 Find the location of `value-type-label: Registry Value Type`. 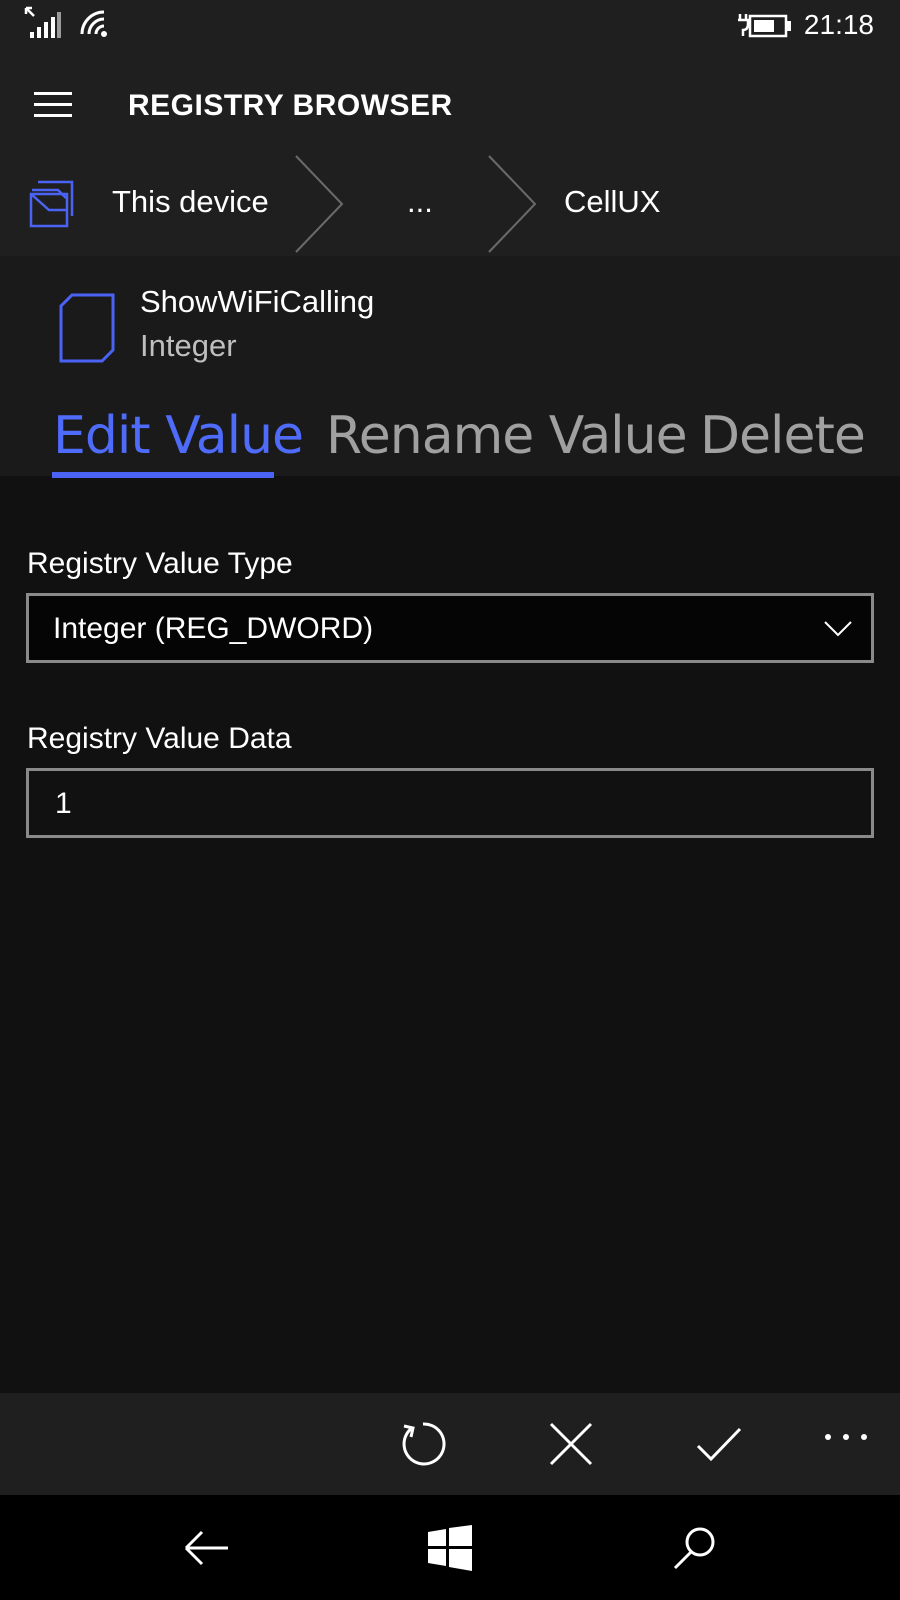

value-type-label: Registry Value Type is located at coordinates (160, 563).